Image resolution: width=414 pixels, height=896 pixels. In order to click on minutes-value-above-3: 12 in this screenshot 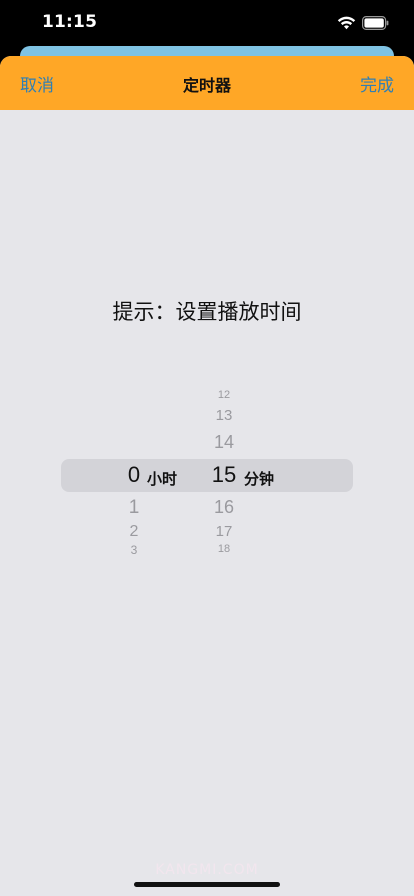, I will do `click(224, 395)`.